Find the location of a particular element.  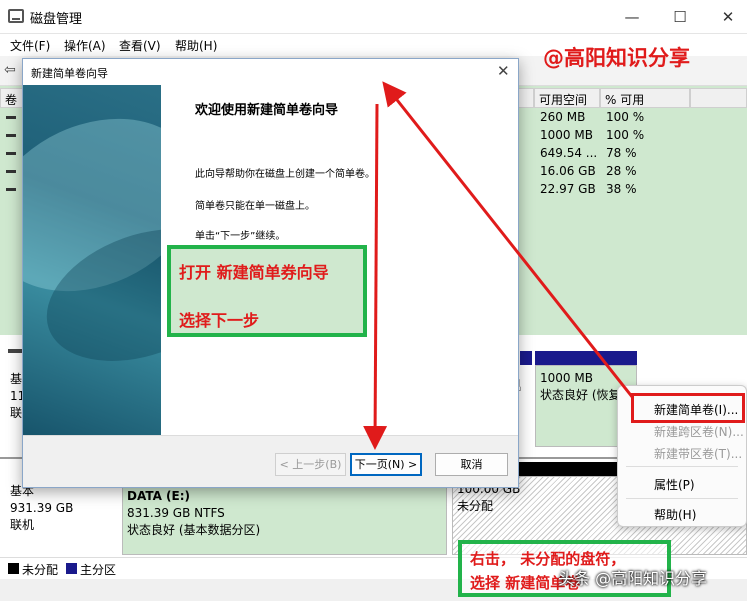

arrow-to-next-button is located at coordinates (375, 276).